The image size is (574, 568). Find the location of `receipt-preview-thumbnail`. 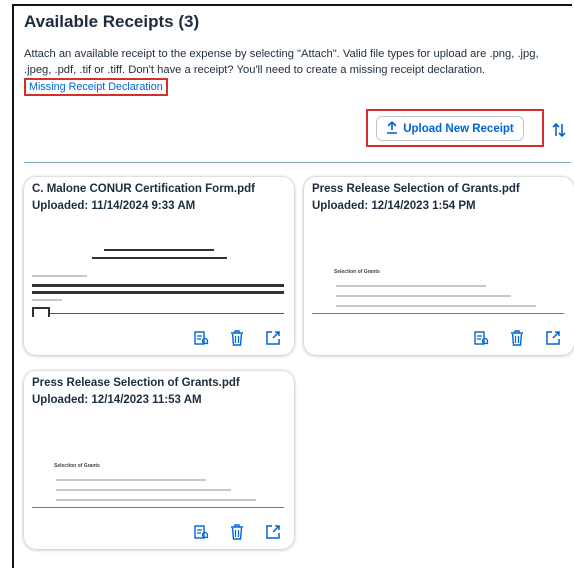

receipt-preview-thumbnail is located at coordinates (159, 271).